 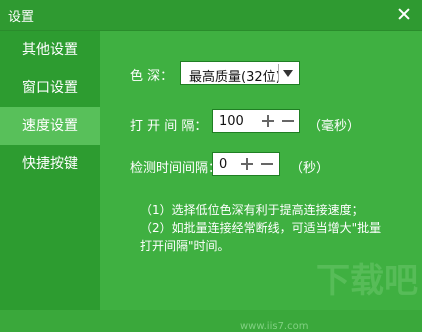 I want to click on color-depth-select: 最高质量(32位), so click(x=240, y=73).